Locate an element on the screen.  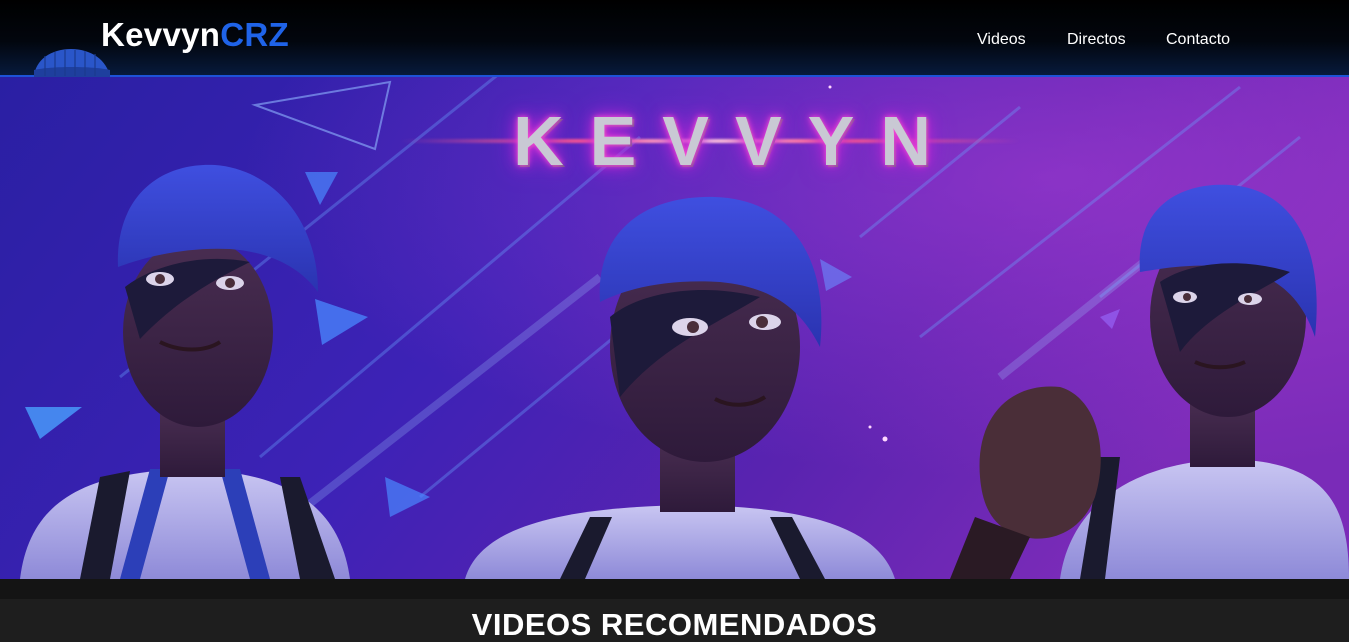
nav-link-videos: Videos is located at coordinates (1001, 40).